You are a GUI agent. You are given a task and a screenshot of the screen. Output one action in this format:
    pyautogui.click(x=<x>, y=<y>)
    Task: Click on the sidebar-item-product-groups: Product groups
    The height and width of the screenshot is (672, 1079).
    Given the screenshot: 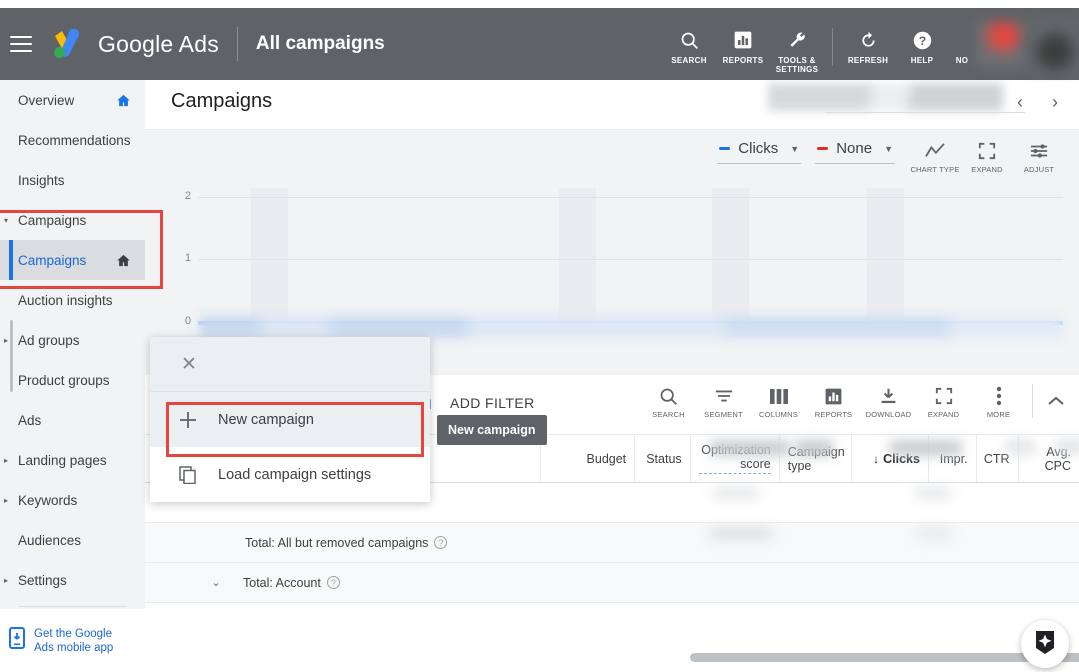 What is the action you would take?
    pyautogui.click(x=72, y=380)
    